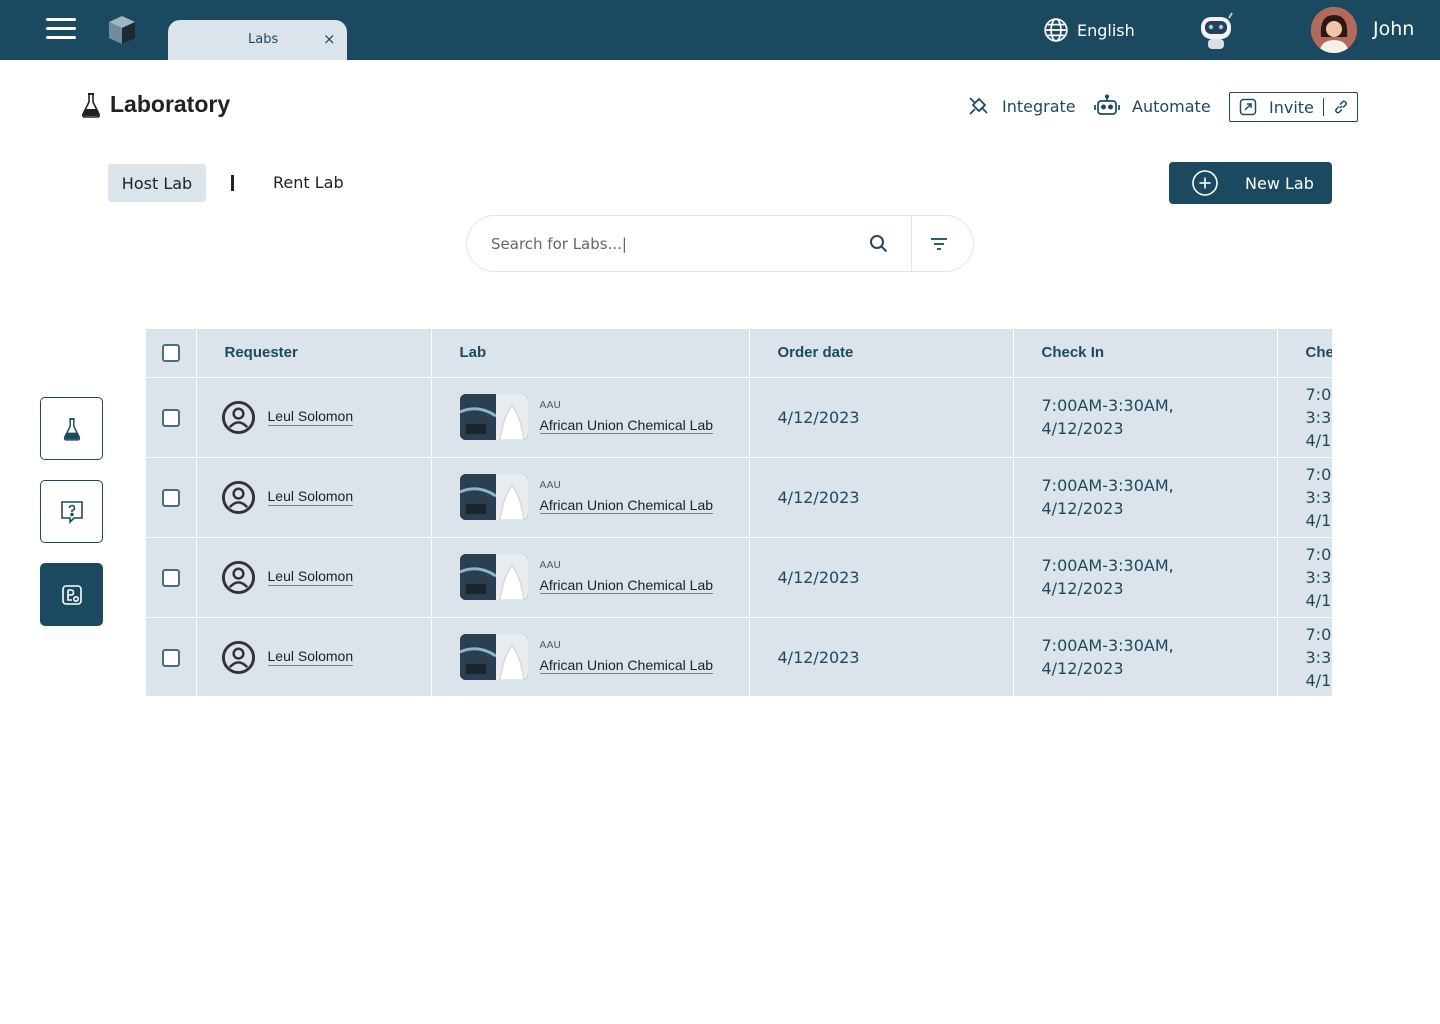 The height and width of the screenshot is (1024, 1440). What do you see at coordinates (881, 353) in the screenshot?
I see `column-header-order-date: Order date` at bounding box center [881, 353].